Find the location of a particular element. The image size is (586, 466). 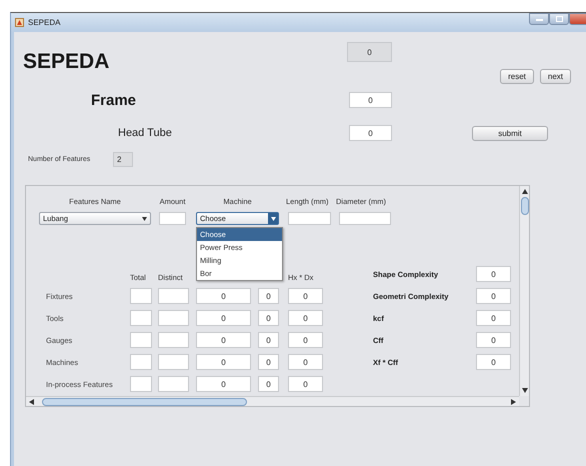

maximize-button is located at coordinates (559, 19).